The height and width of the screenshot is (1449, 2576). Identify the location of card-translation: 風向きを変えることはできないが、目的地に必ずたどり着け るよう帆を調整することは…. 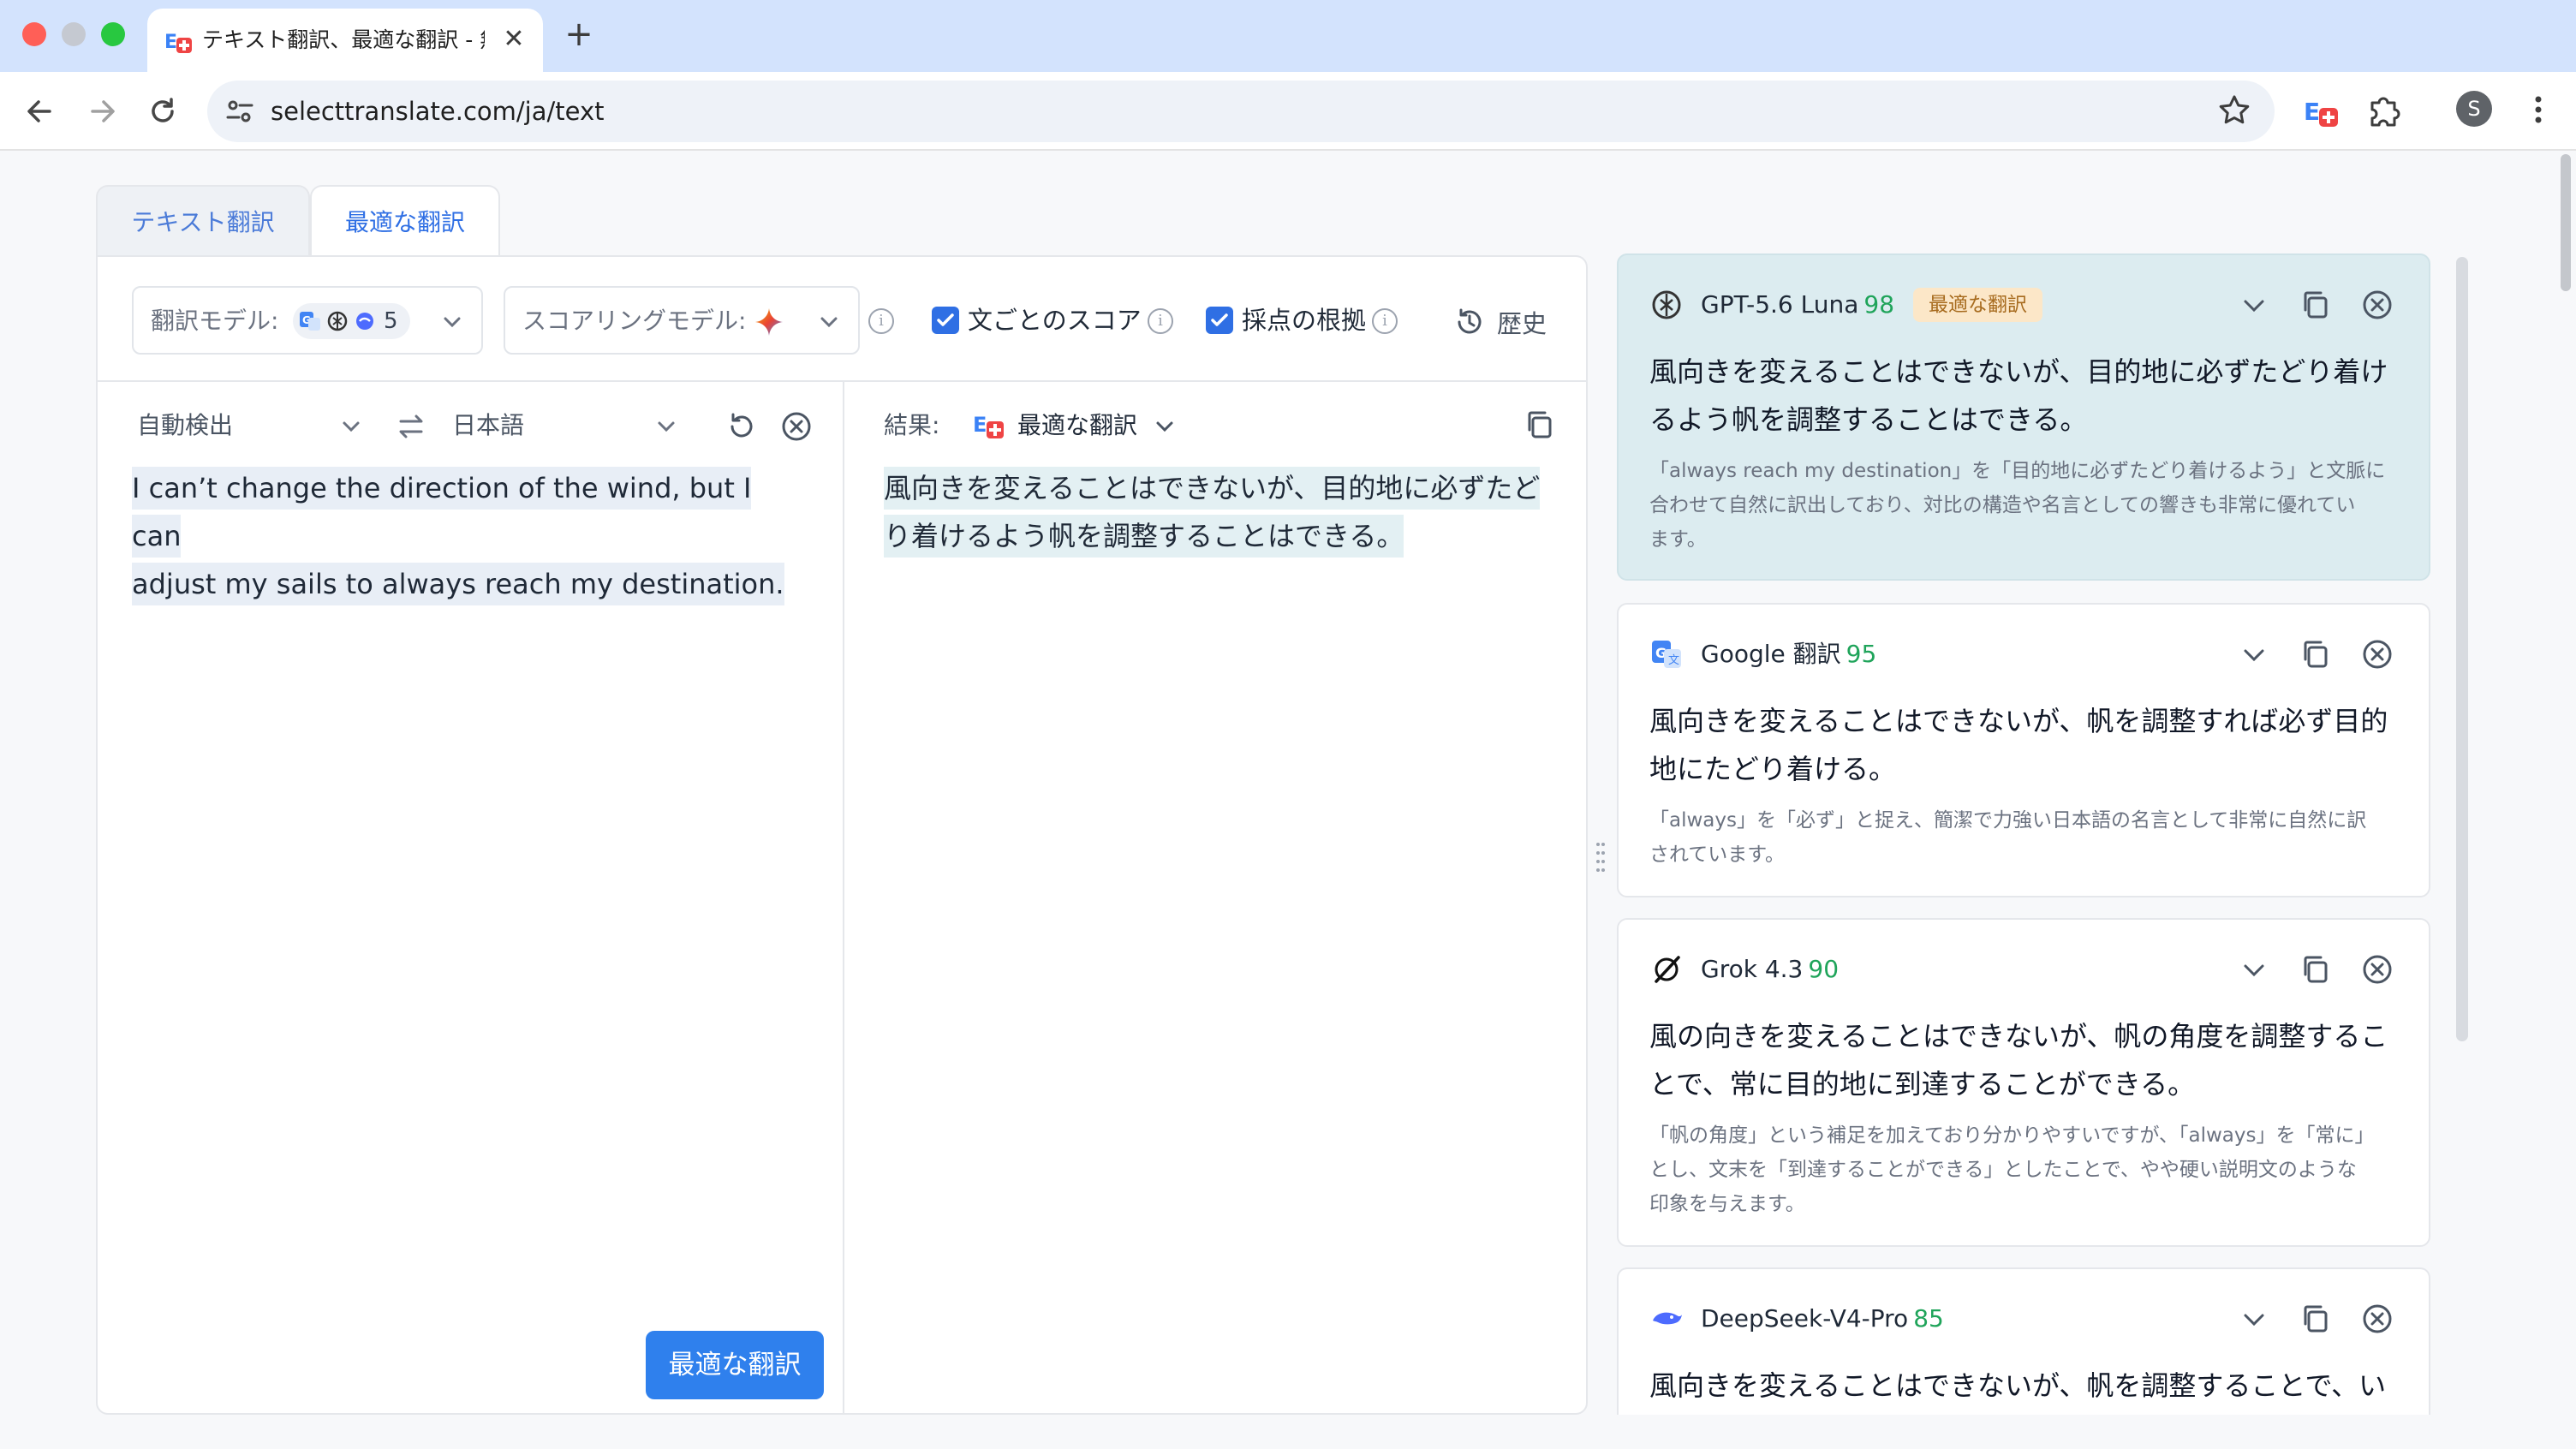
(2026, 396).